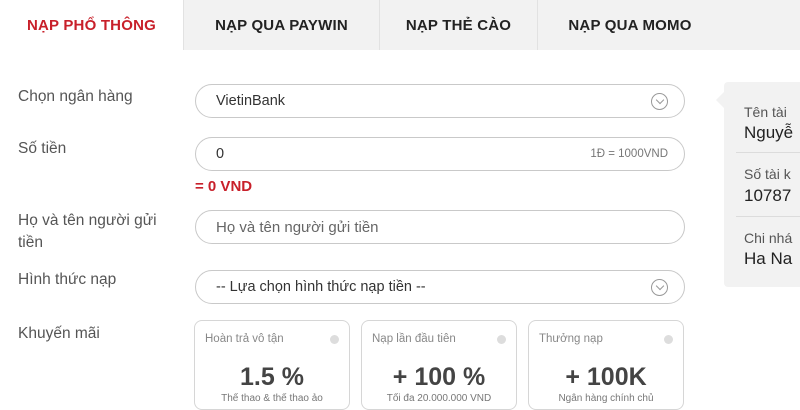 The image size is (800, 410). Describe the element at coordinates (297, 227) in the screenshot. I see `sender-name-placeholder: Họ và tên người gửi tiền` at that location.